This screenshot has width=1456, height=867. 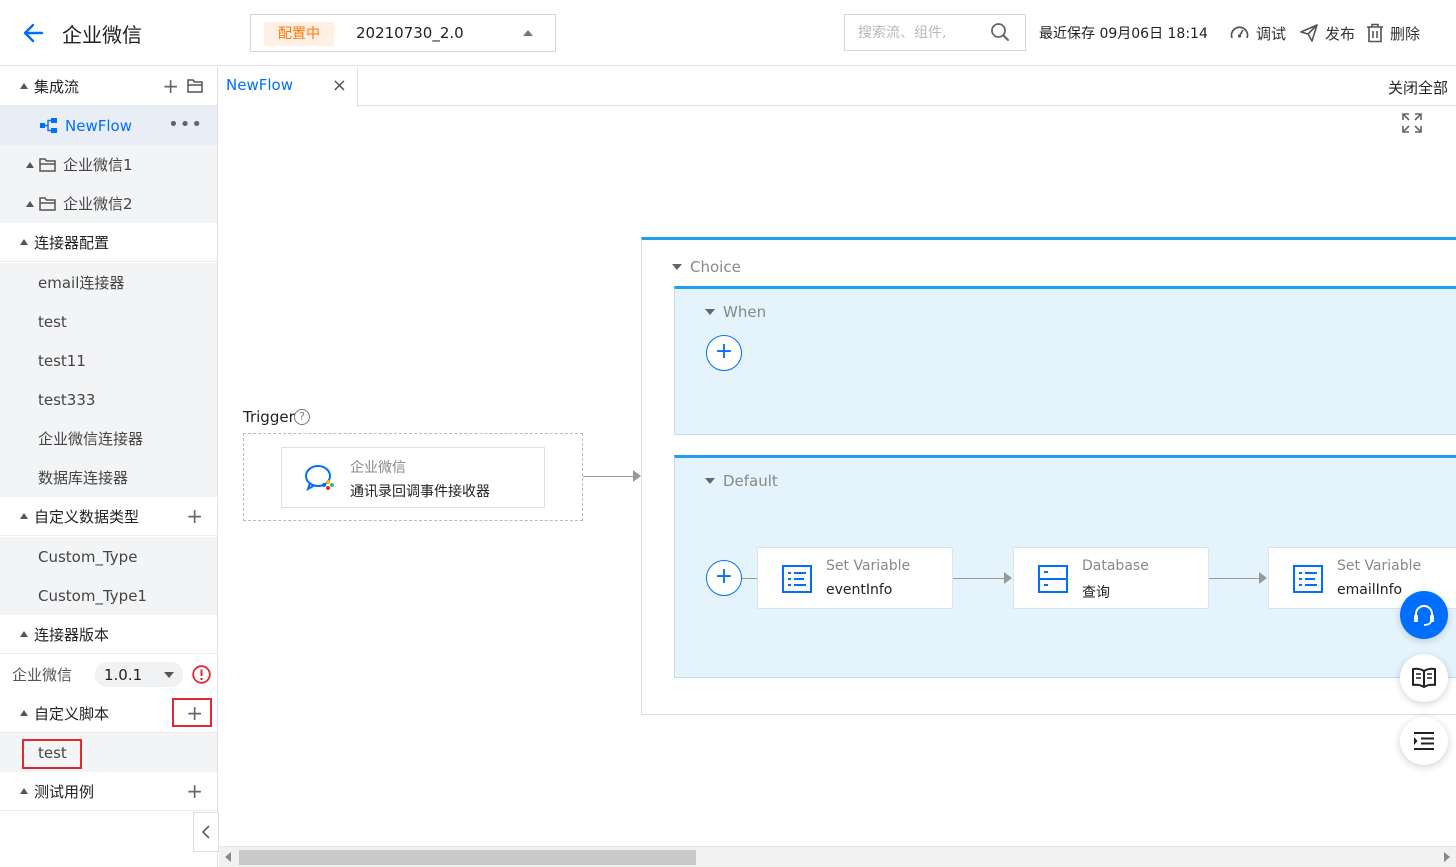 I want to click on connector-label: 数据库连接器, so click(x=83, y=478).